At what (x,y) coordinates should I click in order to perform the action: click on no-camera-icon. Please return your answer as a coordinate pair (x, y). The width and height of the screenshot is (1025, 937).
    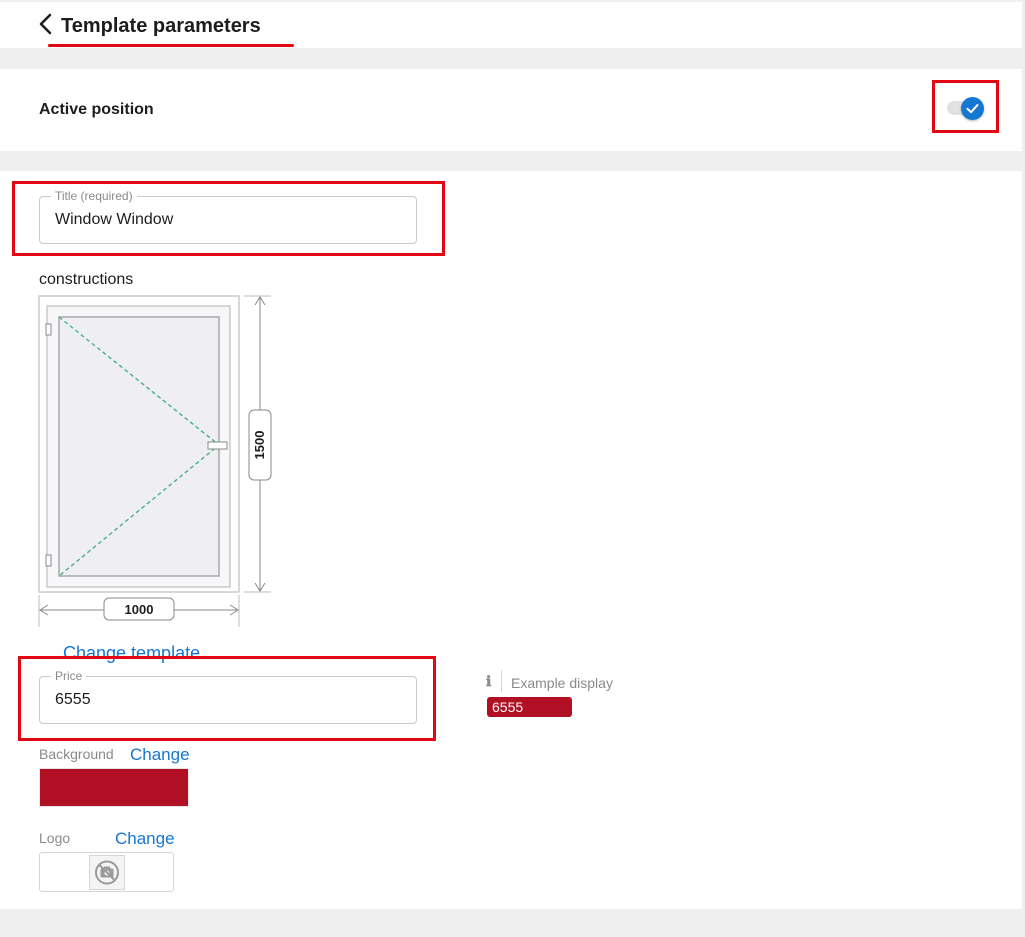
    Looking at the image, I should click on (107, 872).